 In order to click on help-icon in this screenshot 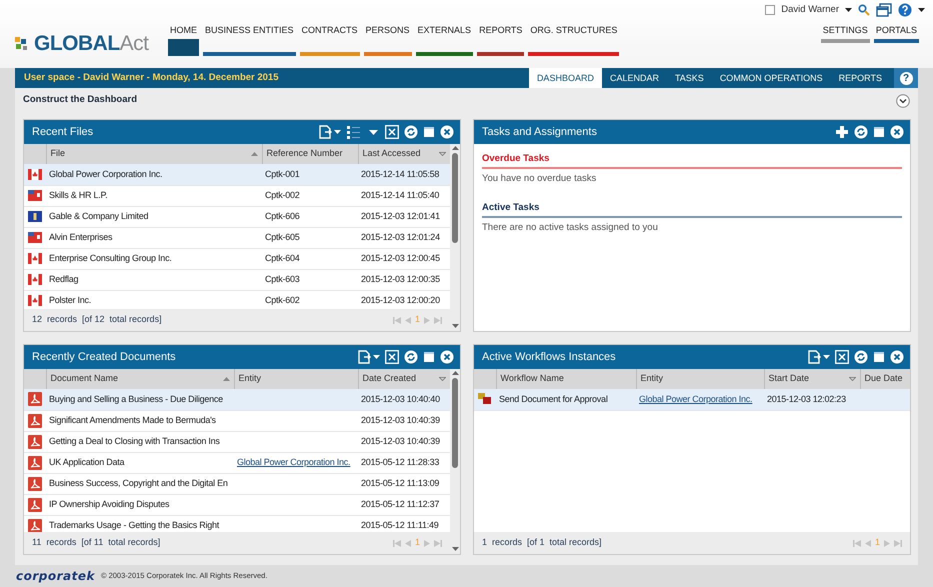, I will do `click(905, 10)`.